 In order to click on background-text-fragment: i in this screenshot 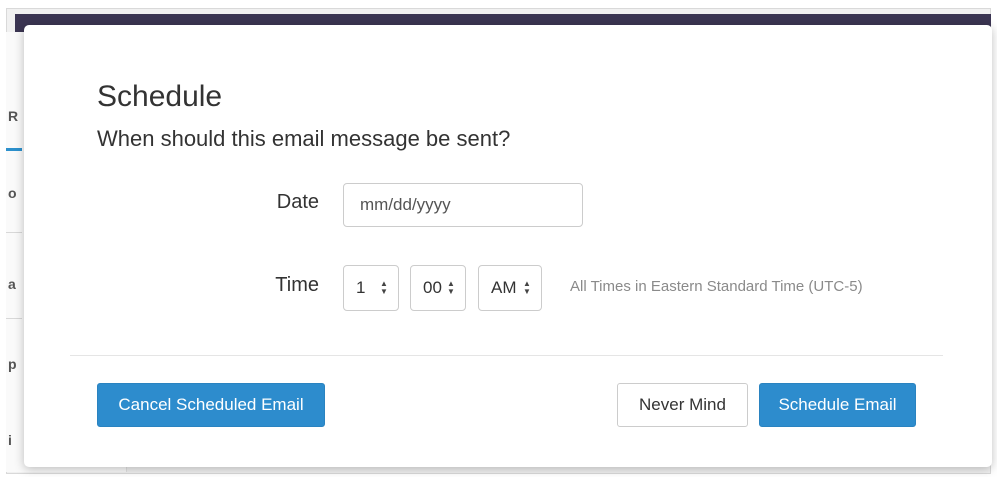, I will do `click(10, 440)`.